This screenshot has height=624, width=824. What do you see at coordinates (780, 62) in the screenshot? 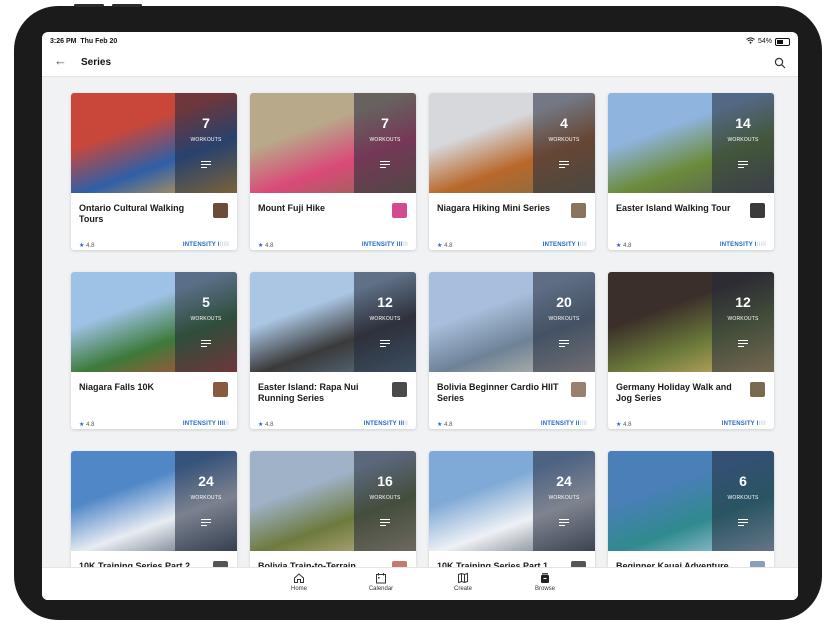
I see `search-icon` at bounding box center [780, 62].